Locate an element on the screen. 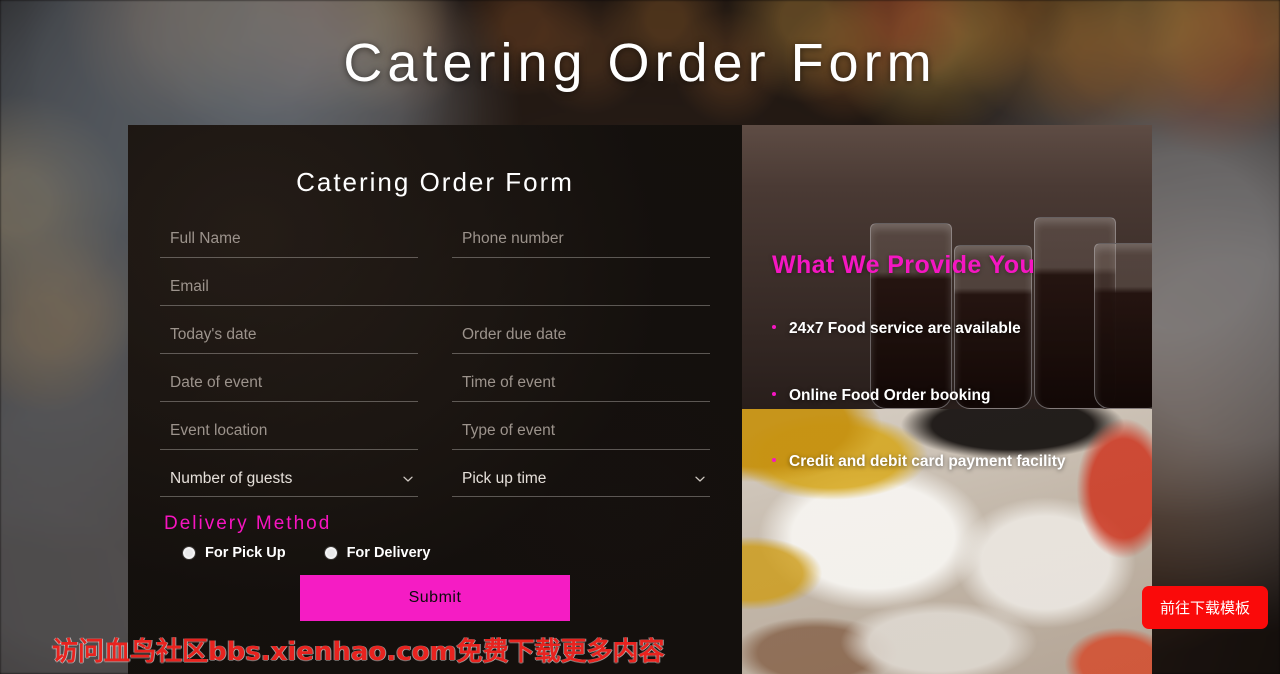 This screenshot has width=1280, height=674. field-event-location is located at coordinates (289, 433).